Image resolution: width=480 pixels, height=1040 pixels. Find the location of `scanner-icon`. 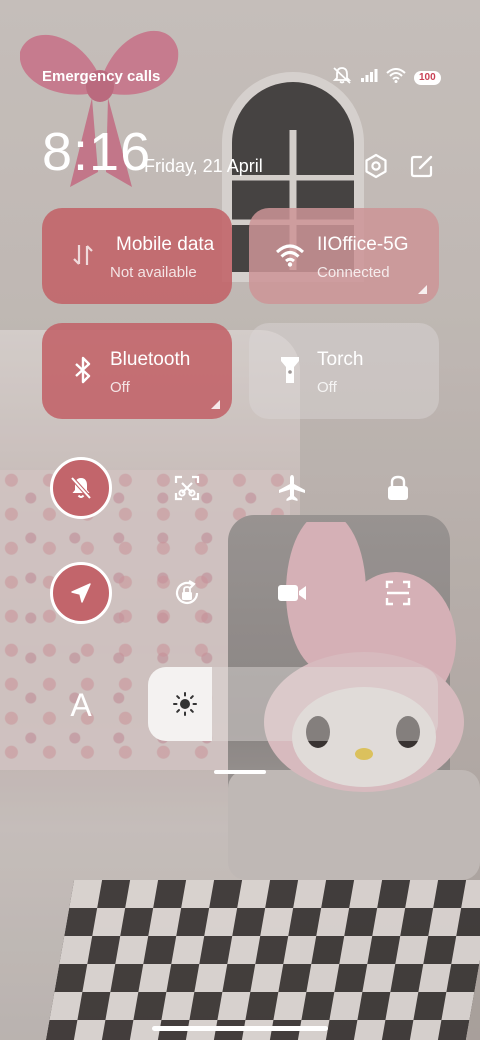

scanner-icon is located at coordinates (398, 593).